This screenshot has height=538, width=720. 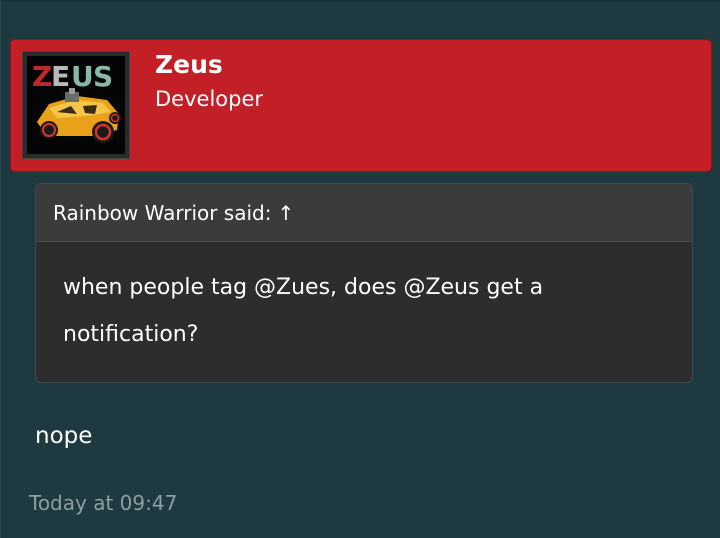 I want to click on post-message: nope, so click(x=64, y=436).